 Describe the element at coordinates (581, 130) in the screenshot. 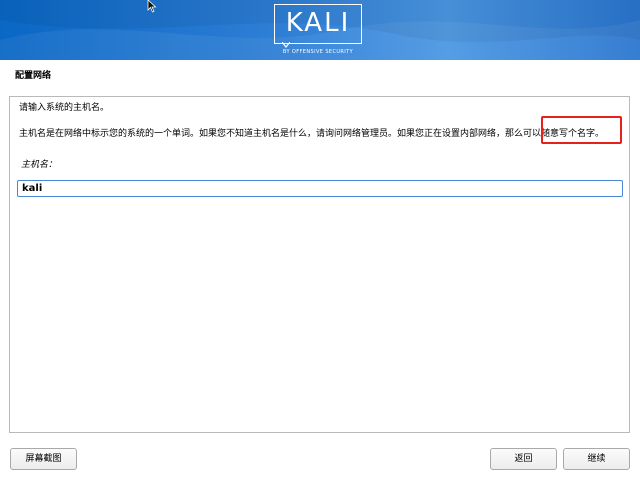

I see `annotation-highlight-box` at that location.